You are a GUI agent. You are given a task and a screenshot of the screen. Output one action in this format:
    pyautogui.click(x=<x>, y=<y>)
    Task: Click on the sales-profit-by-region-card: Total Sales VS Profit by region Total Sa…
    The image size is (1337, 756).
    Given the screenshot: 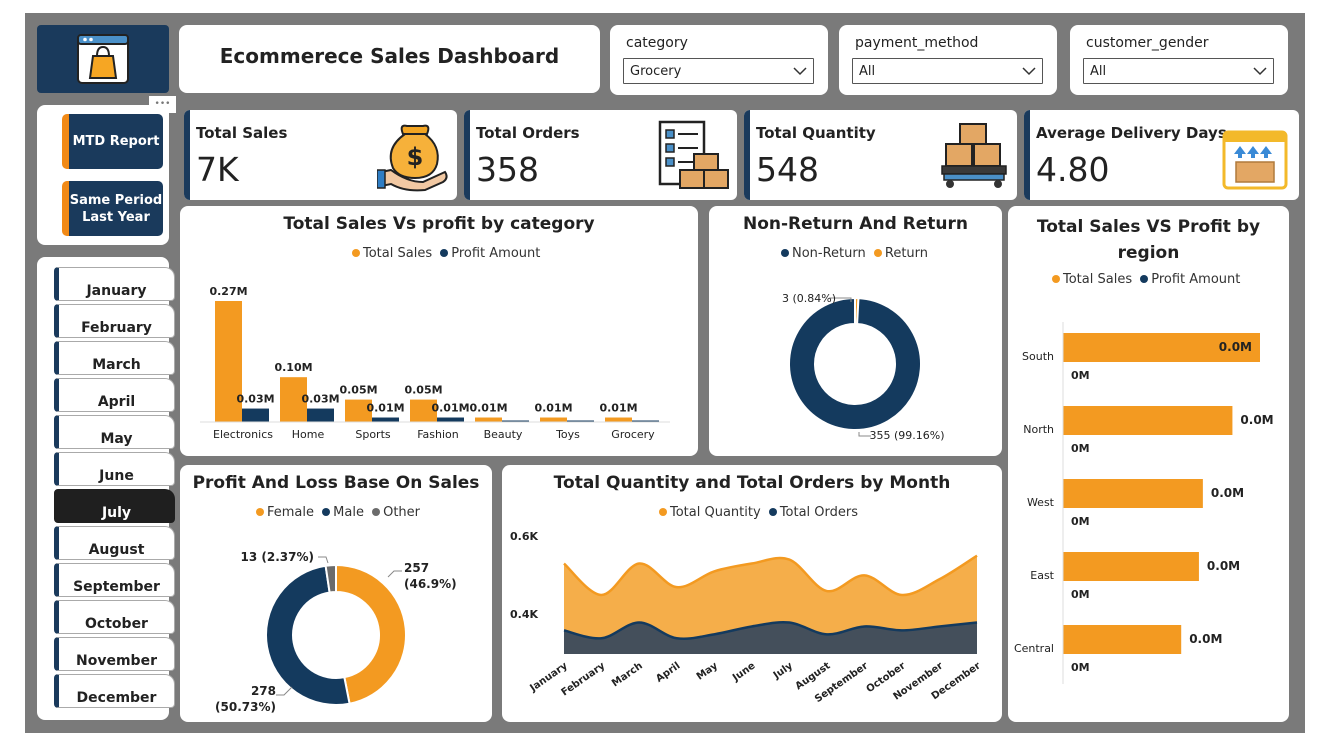 What is the action you would take?
    pyautogui.click(x=1148, y=464)
    